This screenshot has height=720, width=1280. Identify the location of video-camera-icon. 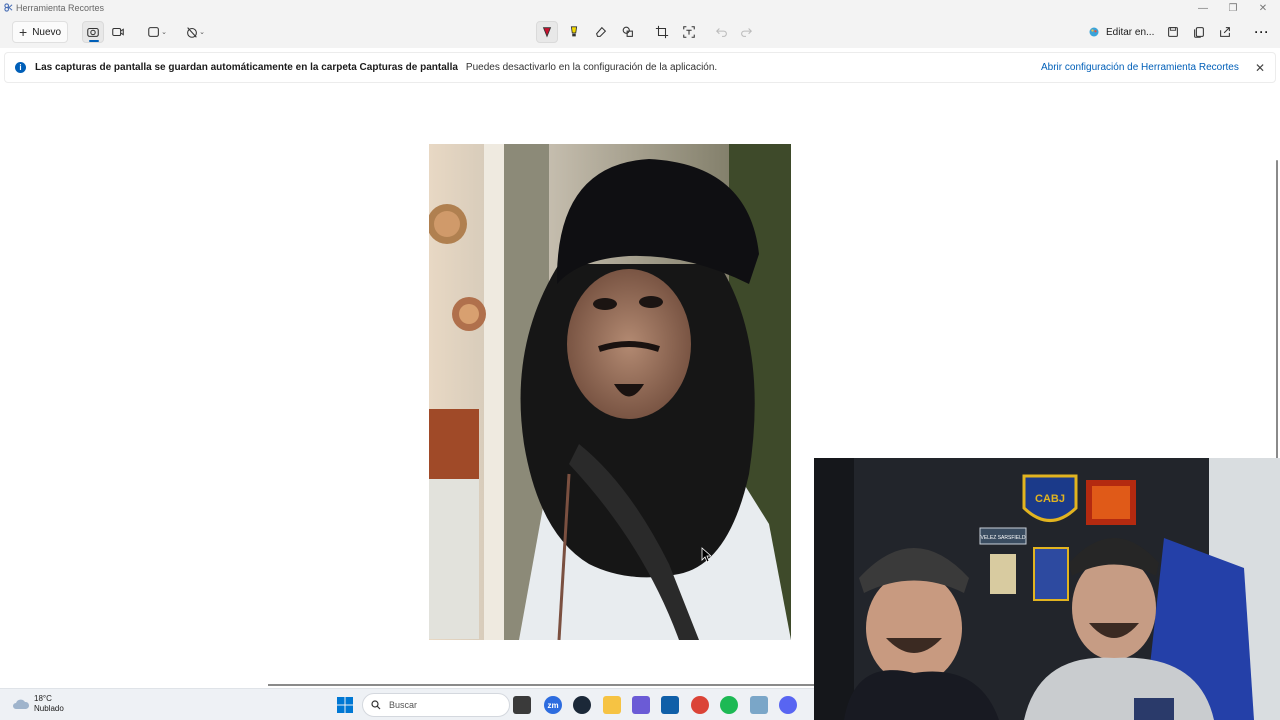
(118, 32).